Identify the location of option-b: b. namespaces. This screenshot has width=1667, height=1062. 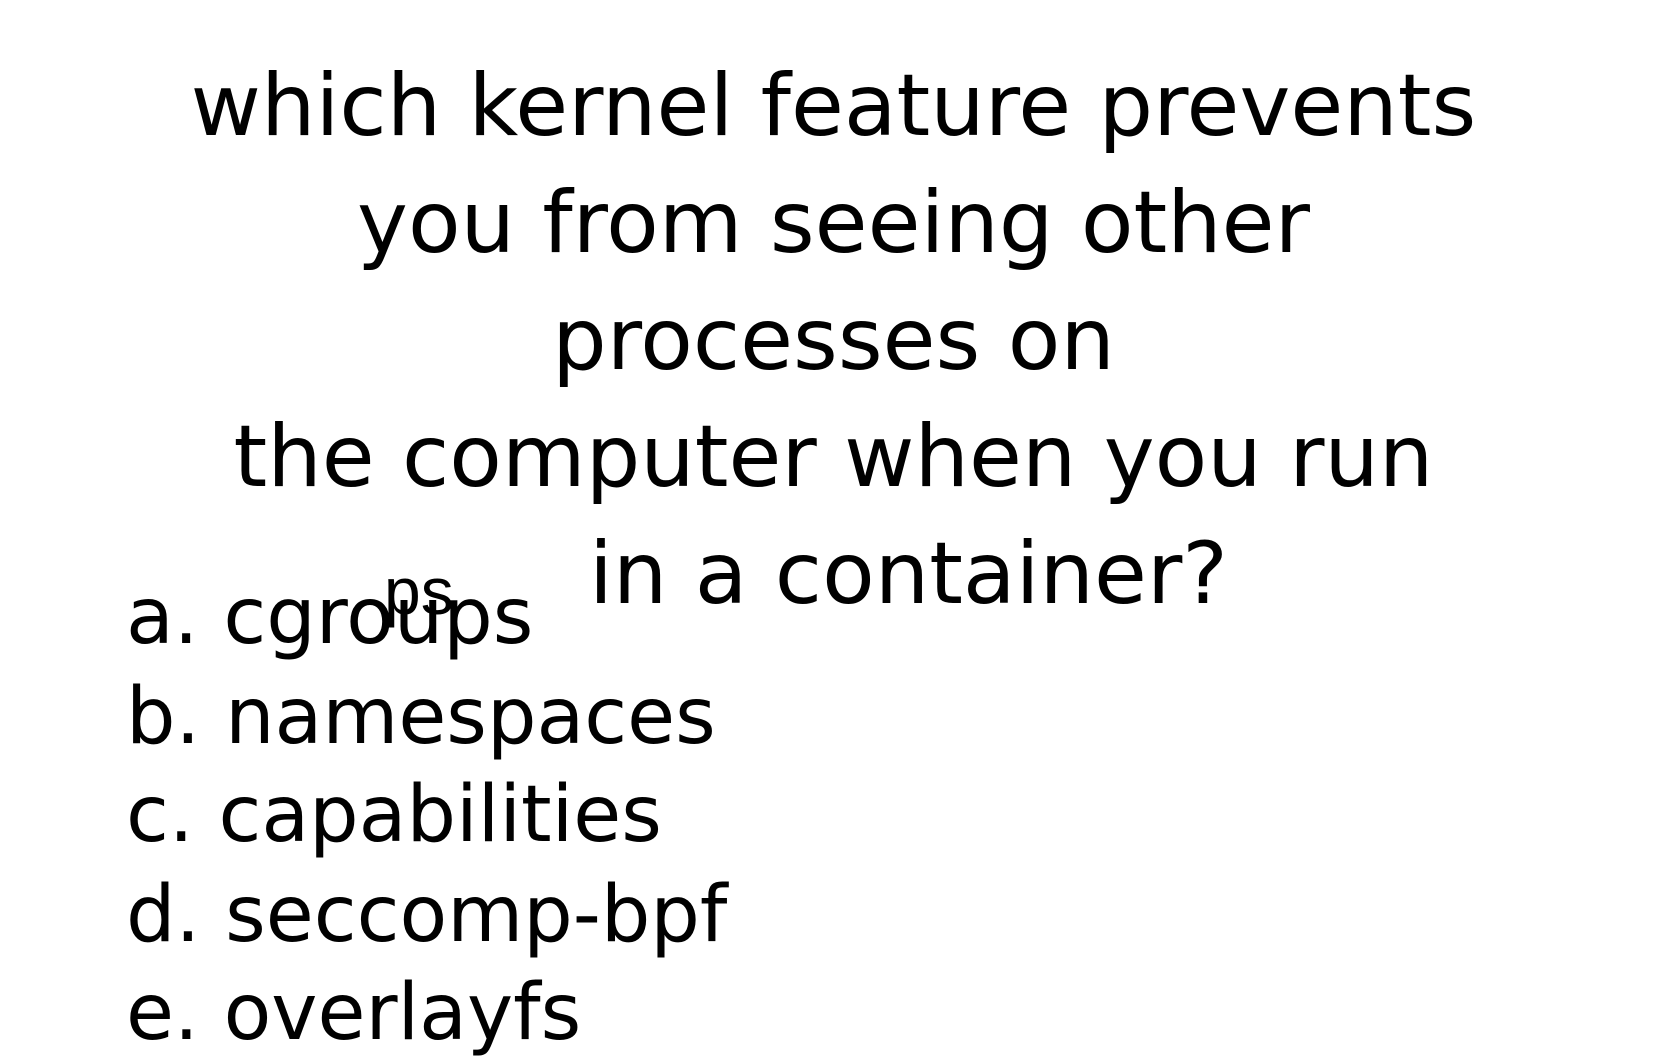
(421, 717).